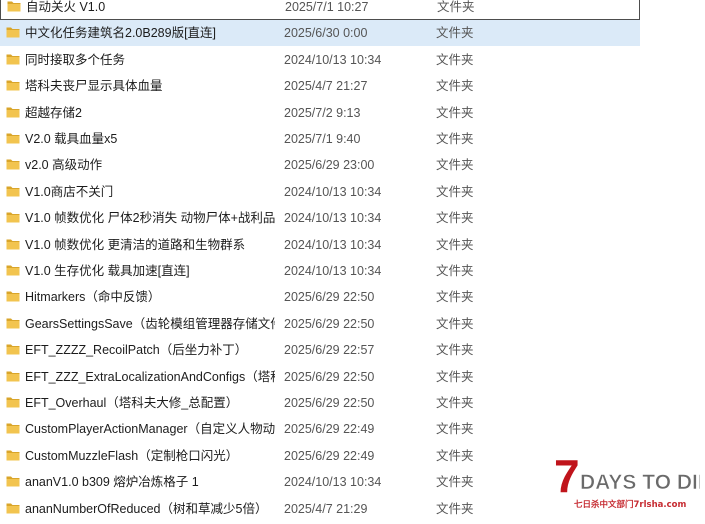  I want to click on file-name: v2.0 高级动作, so click(64, 165).